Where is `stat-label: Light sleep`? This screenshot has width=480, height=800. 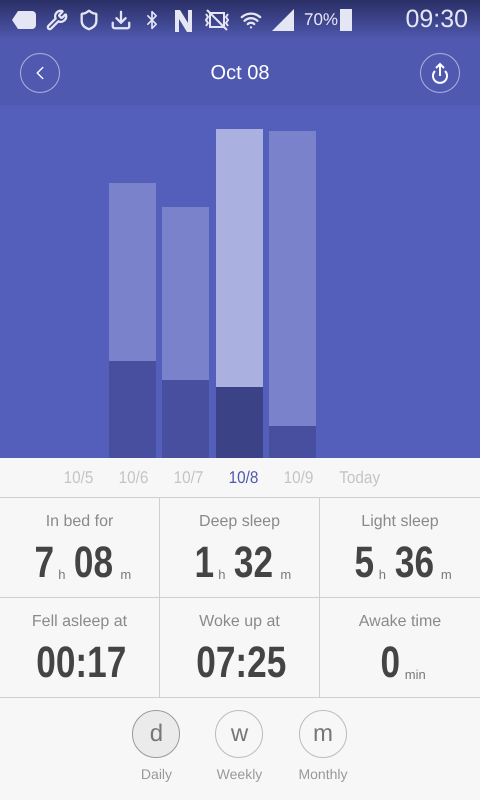 stat-label: Light sleep is located at coordinates (400, 522).